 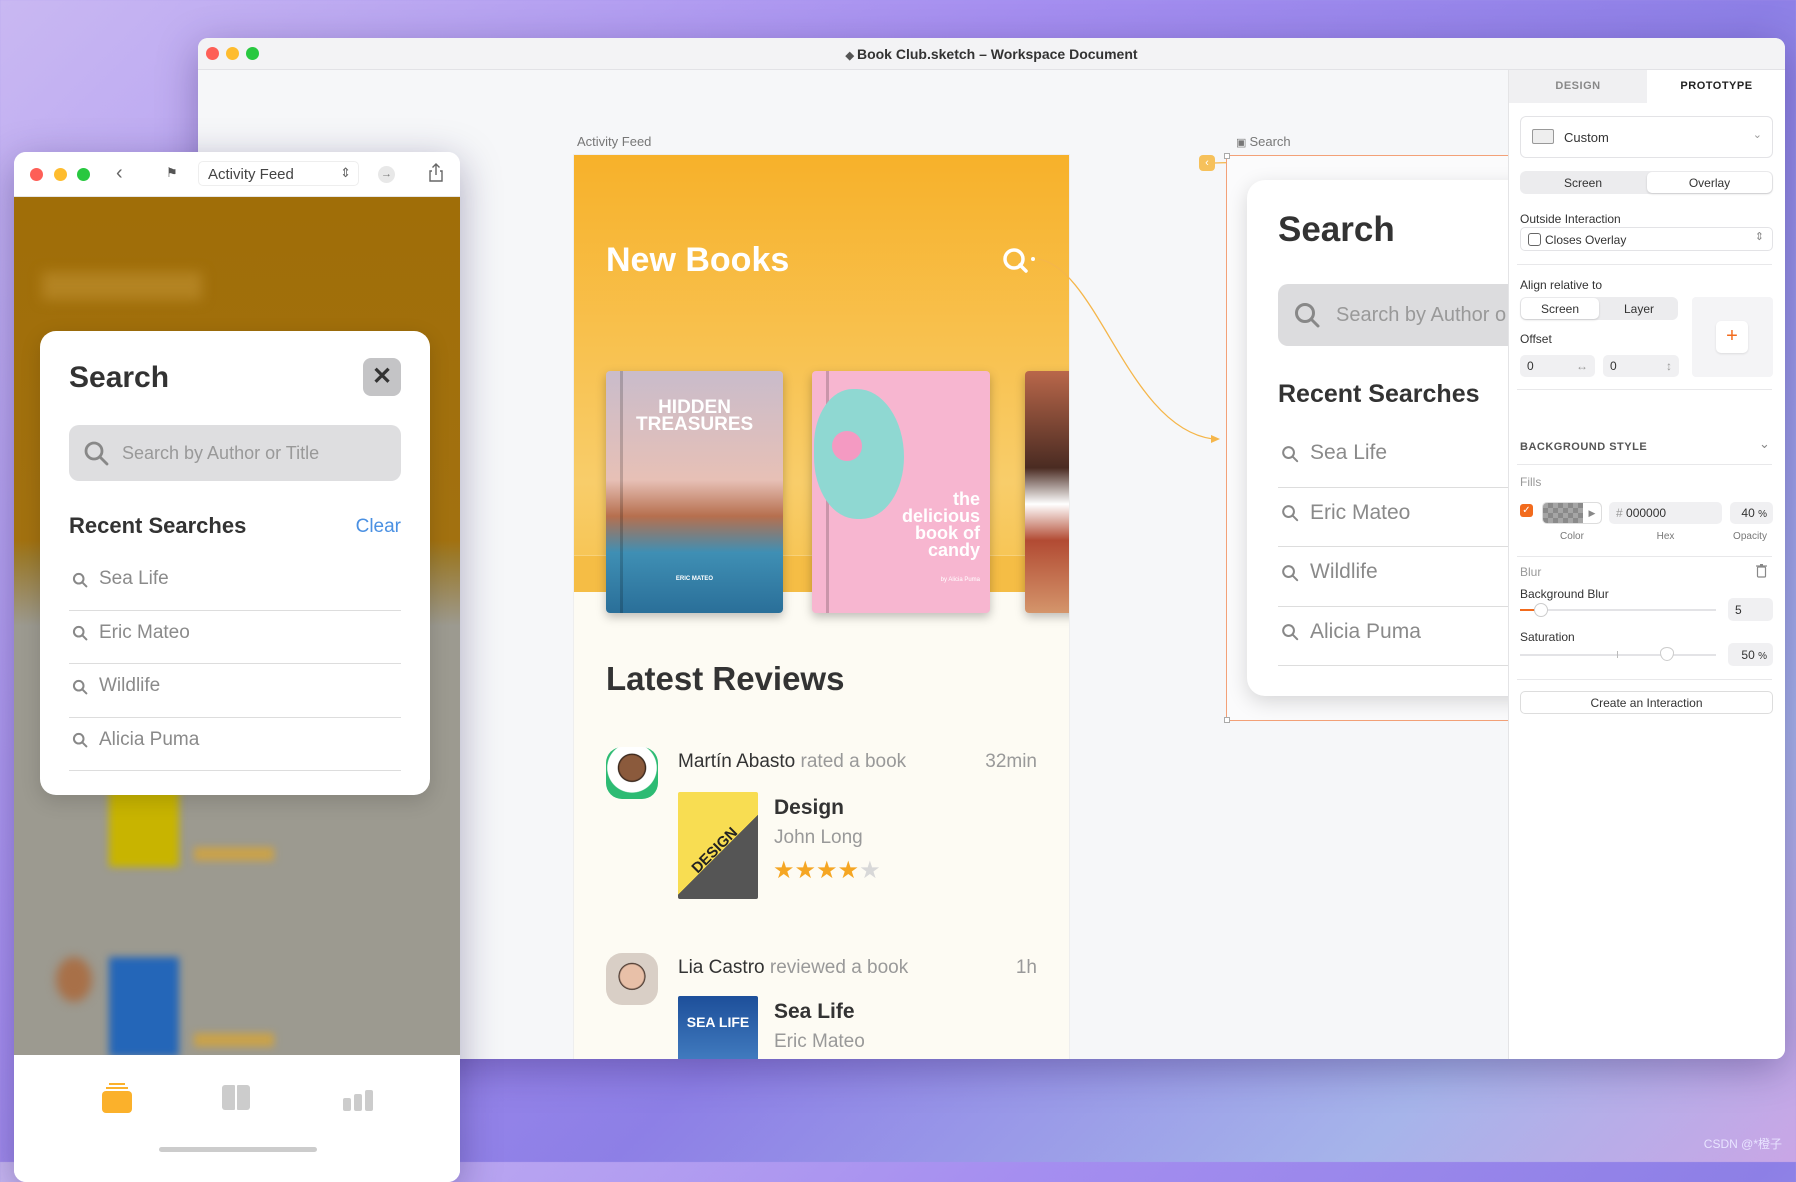 What do you see at coordinates (1582, 366) in the screenshot?
I see `horizontal-arrows-icon: ↔` at bounding box center [1582, 366].